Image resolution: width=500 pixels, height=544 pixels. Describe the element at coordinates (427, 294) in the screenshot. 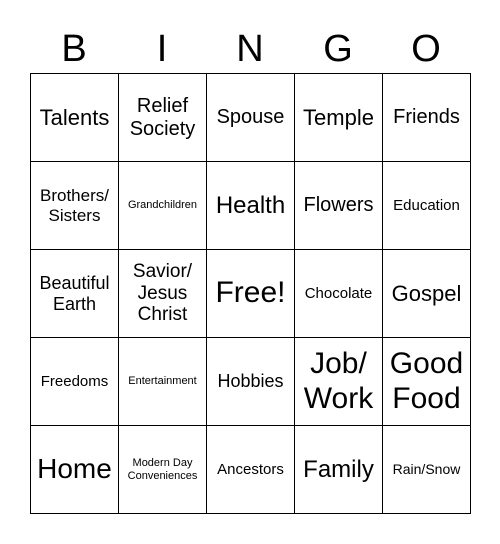

I see `bingo-cell: Gospel` at that location.